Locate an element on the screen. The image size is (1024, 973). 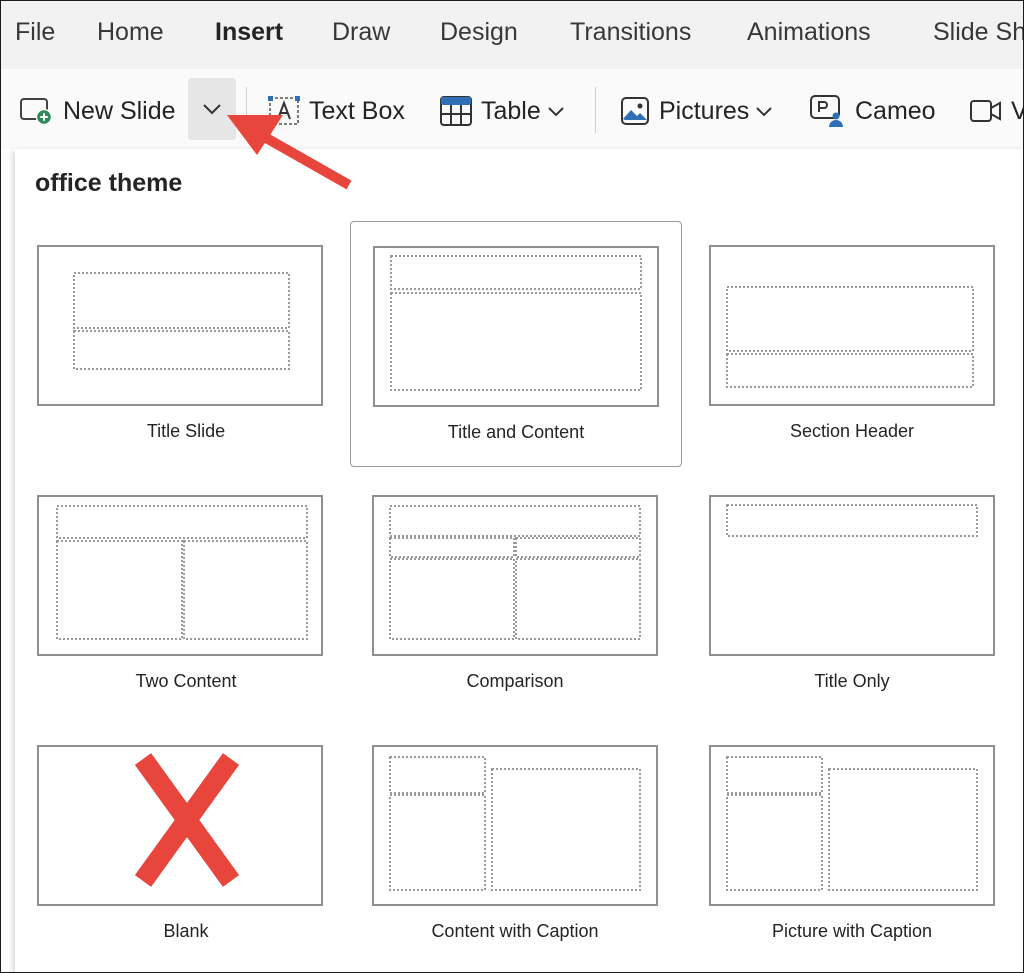
table-icon is located at coordinates (456, 111).